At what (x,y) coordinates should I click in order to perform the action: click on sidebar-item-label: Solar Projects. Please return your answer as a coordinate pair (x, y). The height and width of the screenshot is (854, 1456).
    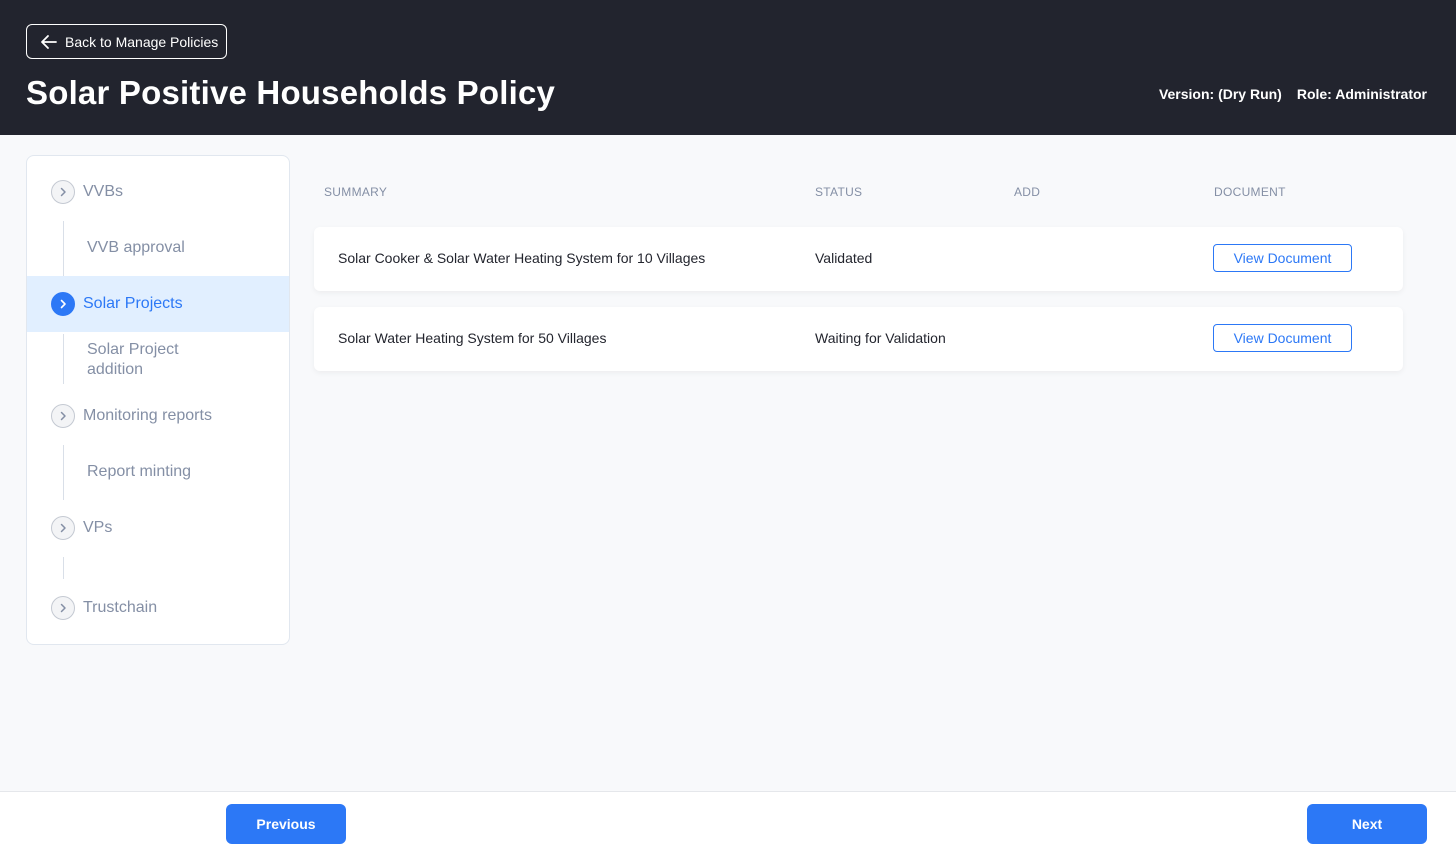
    Looking at the image, I should click on (133, 303).